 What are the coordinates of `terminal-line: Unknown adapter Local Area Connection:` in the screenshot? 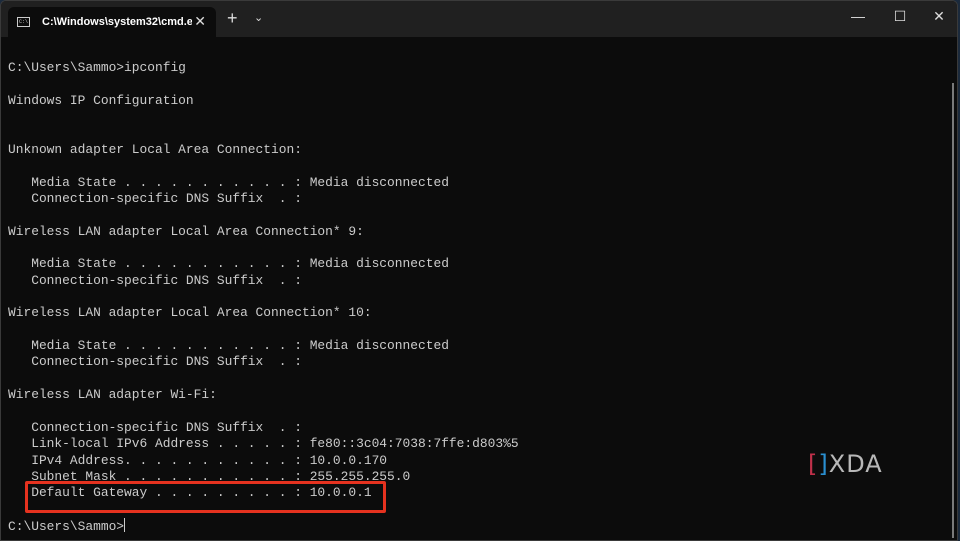 It's located at (155, 149).